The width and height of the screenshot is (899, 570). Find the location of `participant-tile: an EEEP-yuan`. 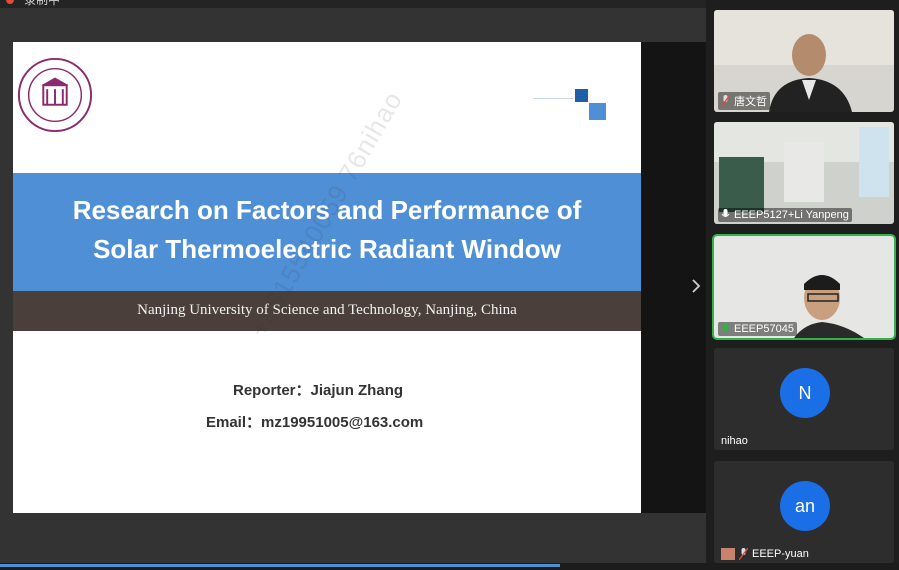

participant-tile: an EEEP-yuan is located at coordinates (804, 512).